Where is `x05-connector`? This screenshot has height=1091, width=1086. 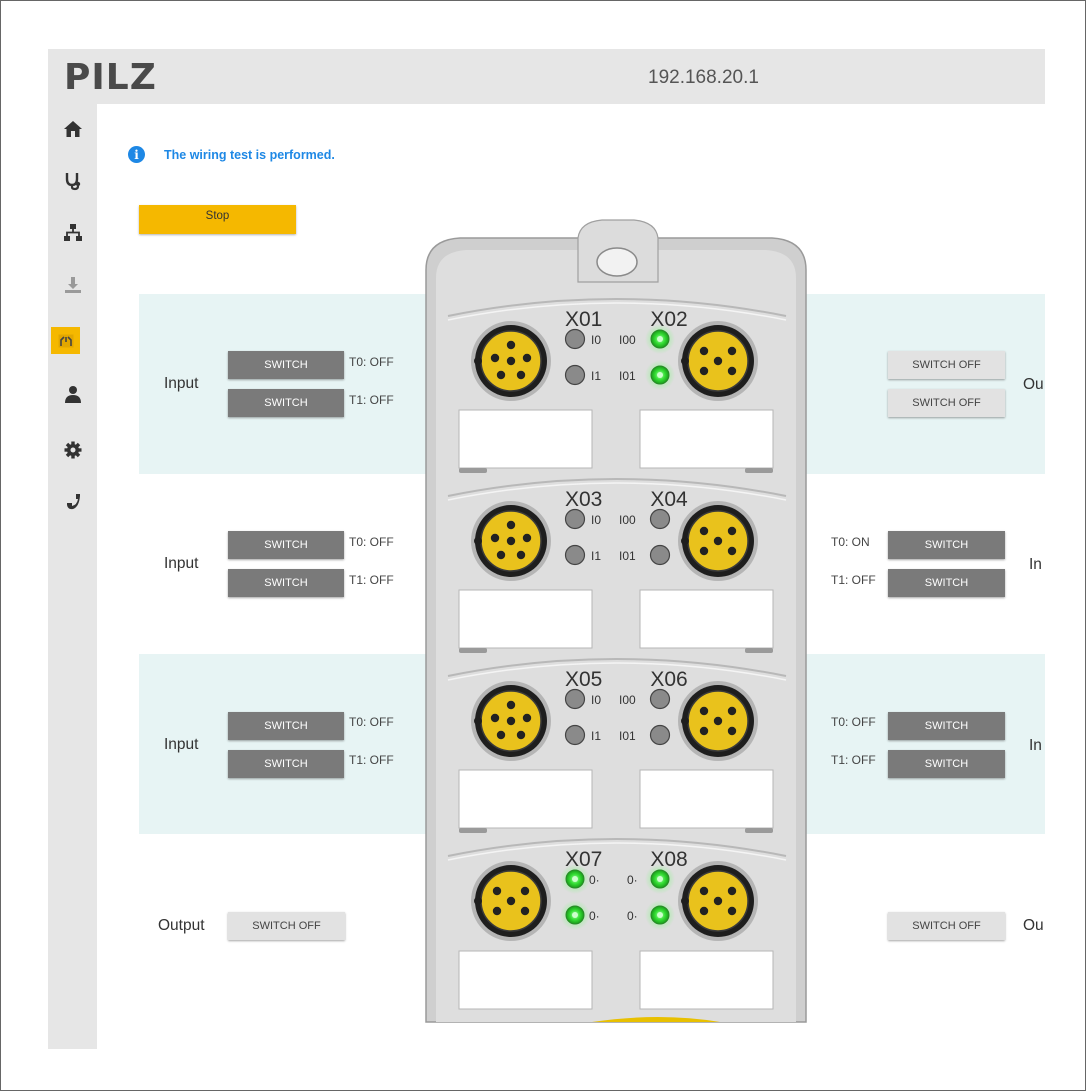 x05-connector is located at coordinates (511, 721).